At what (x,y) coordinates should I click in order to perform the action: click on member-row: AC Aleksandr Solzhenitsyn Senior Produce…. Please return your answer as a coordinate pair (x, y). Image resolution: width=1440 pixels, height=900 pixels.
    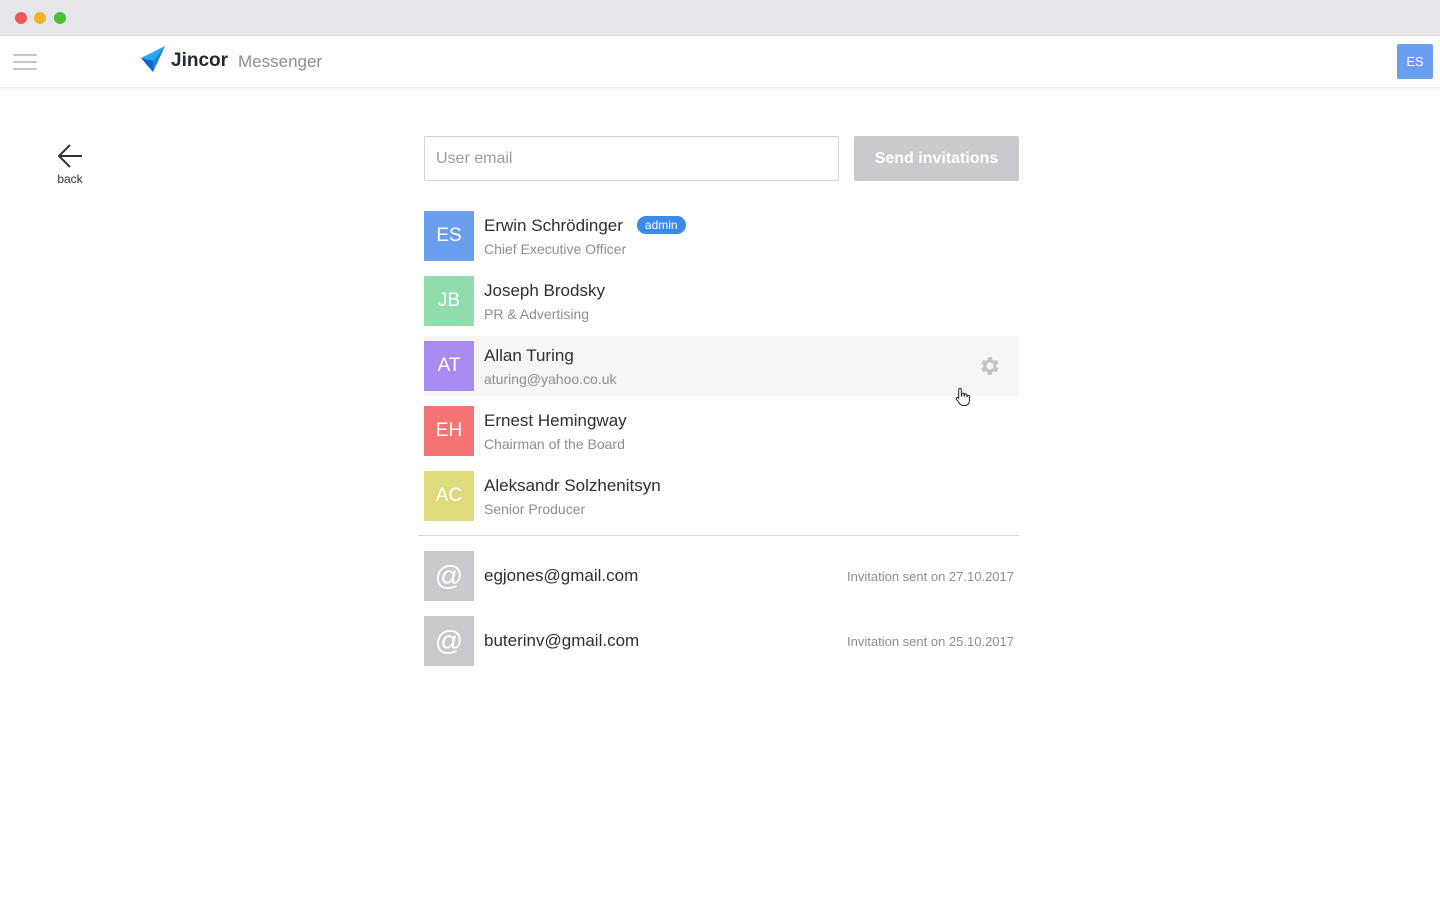
    Looking at the image, I should click on (721, 496).